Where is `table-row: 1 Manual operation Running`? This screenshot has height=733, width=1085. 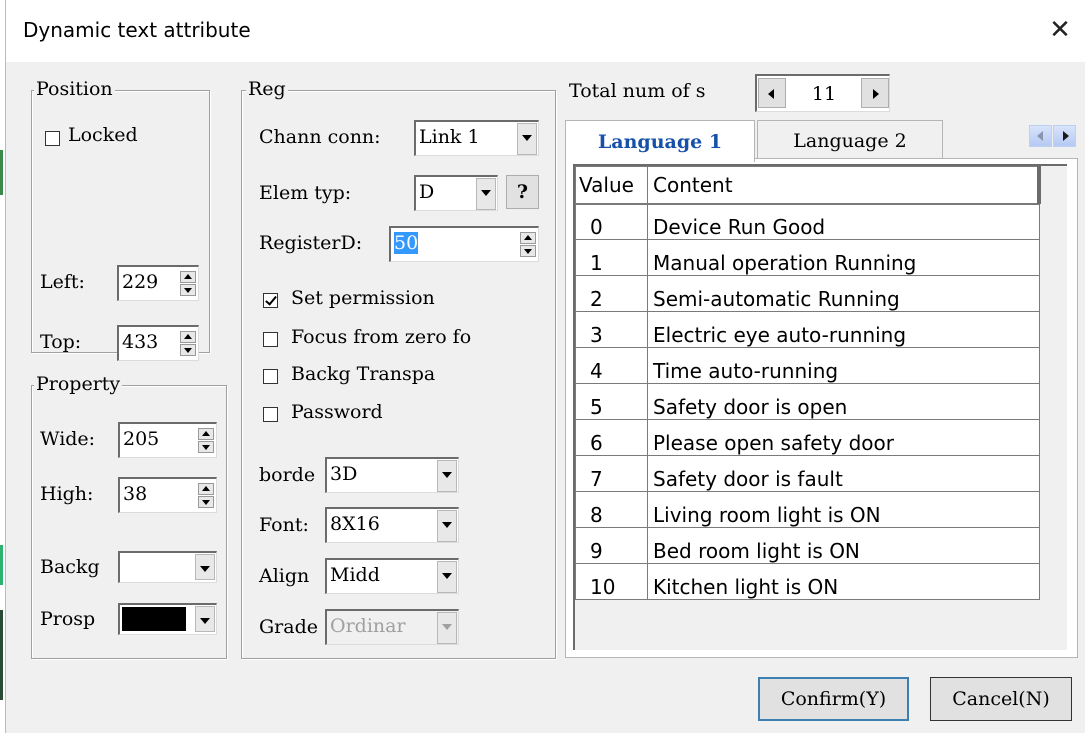
table-row: 1 Manual operation Running is located at coordinates (807, 257).